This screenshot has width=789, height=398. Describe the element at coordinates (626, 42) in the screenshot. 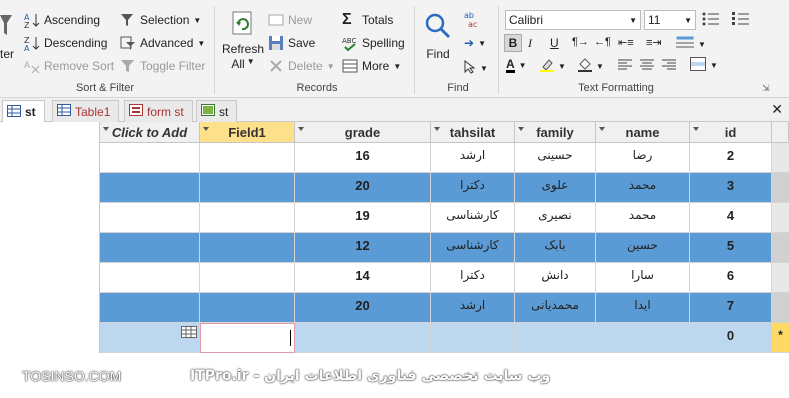

I see `indent-button: ⇤≡` at that location.